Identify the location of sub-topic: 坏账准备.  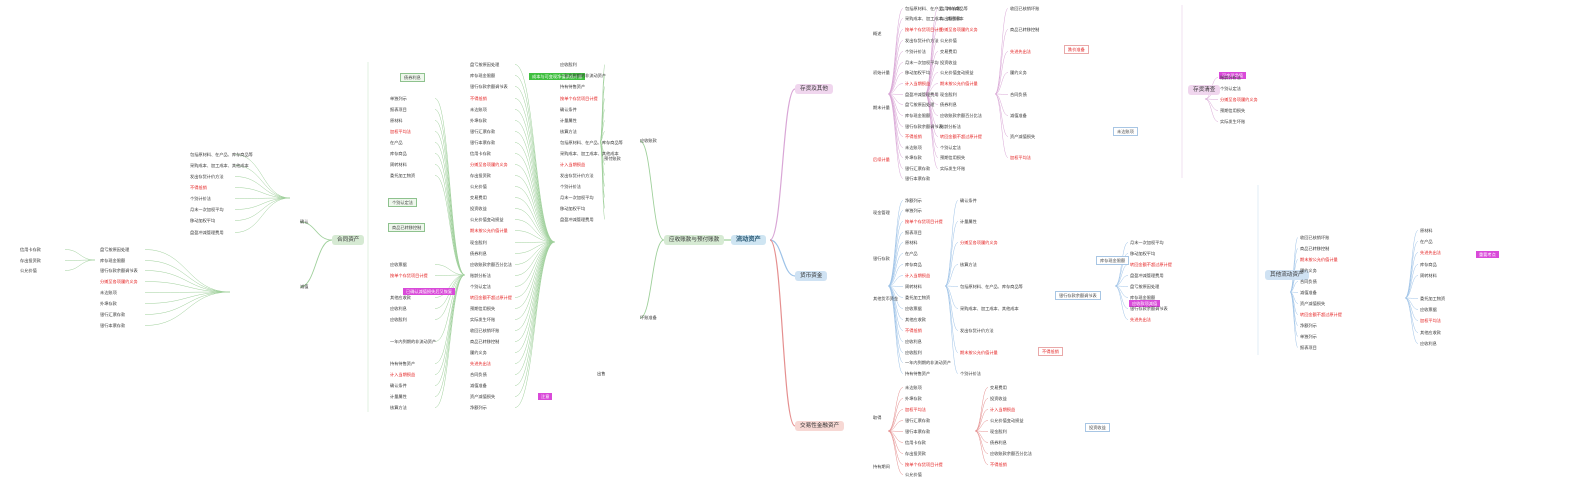
(648, 317).